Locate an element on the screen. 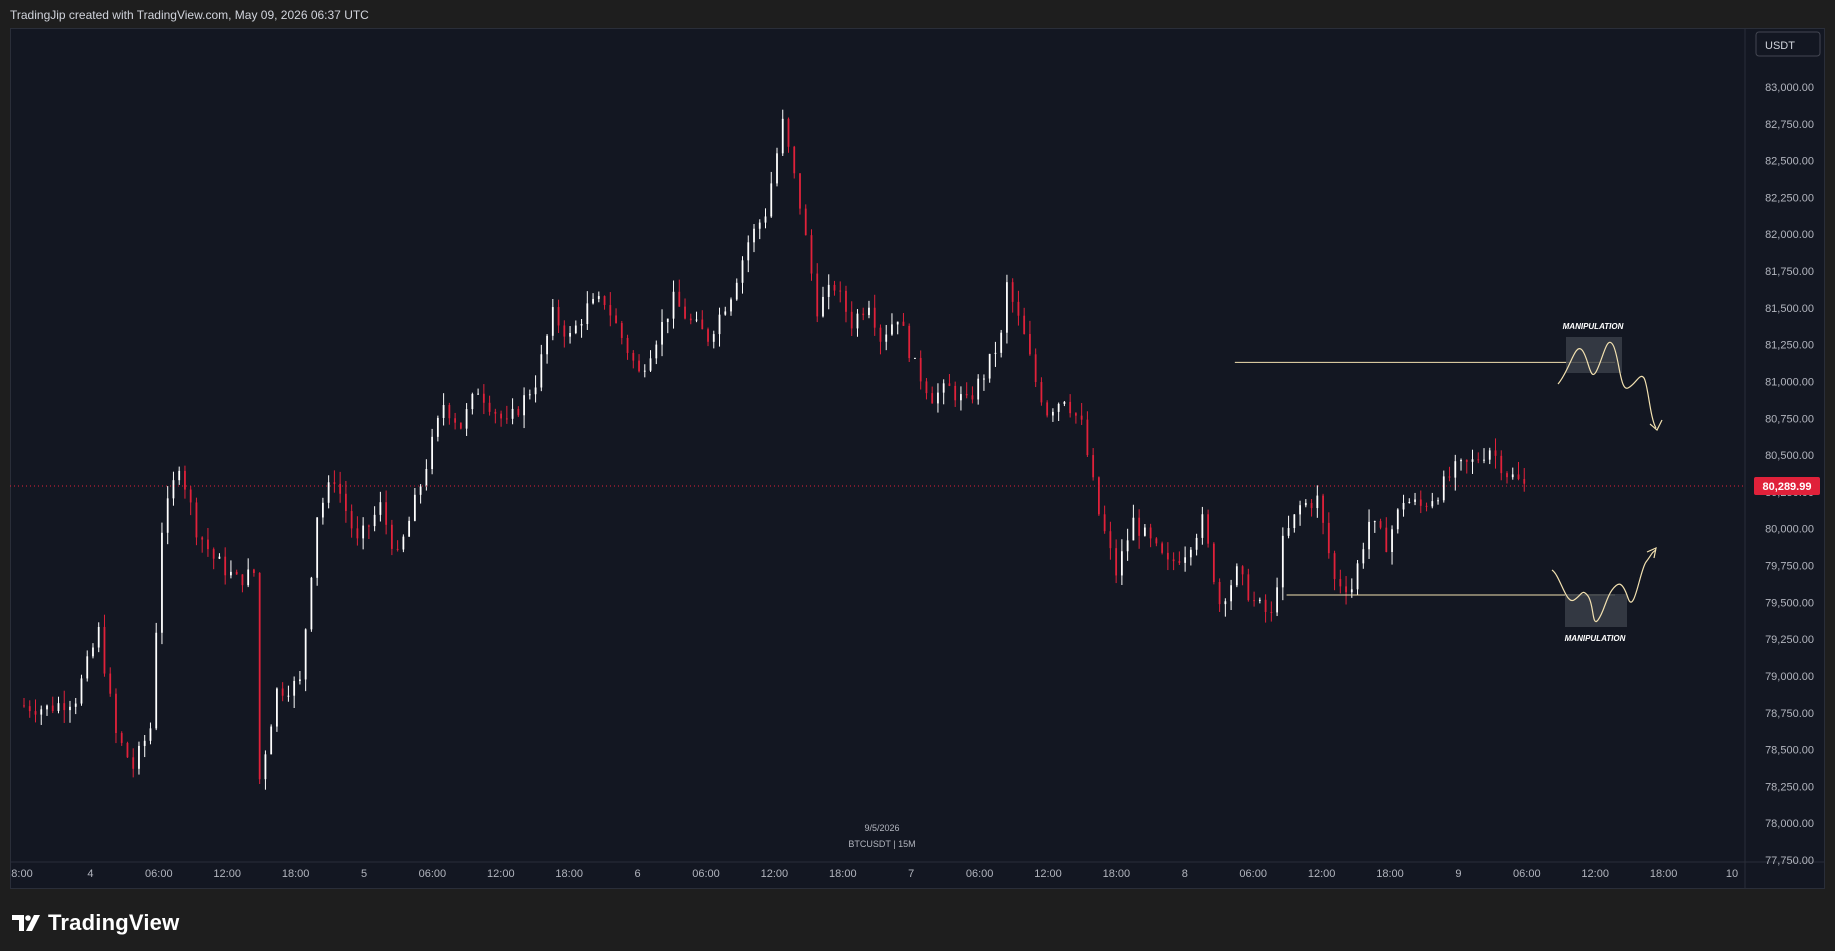 The width and height of the screenshot is (1835, 951). x-tick-label: 18:00 is located at coordinates (843, 874).